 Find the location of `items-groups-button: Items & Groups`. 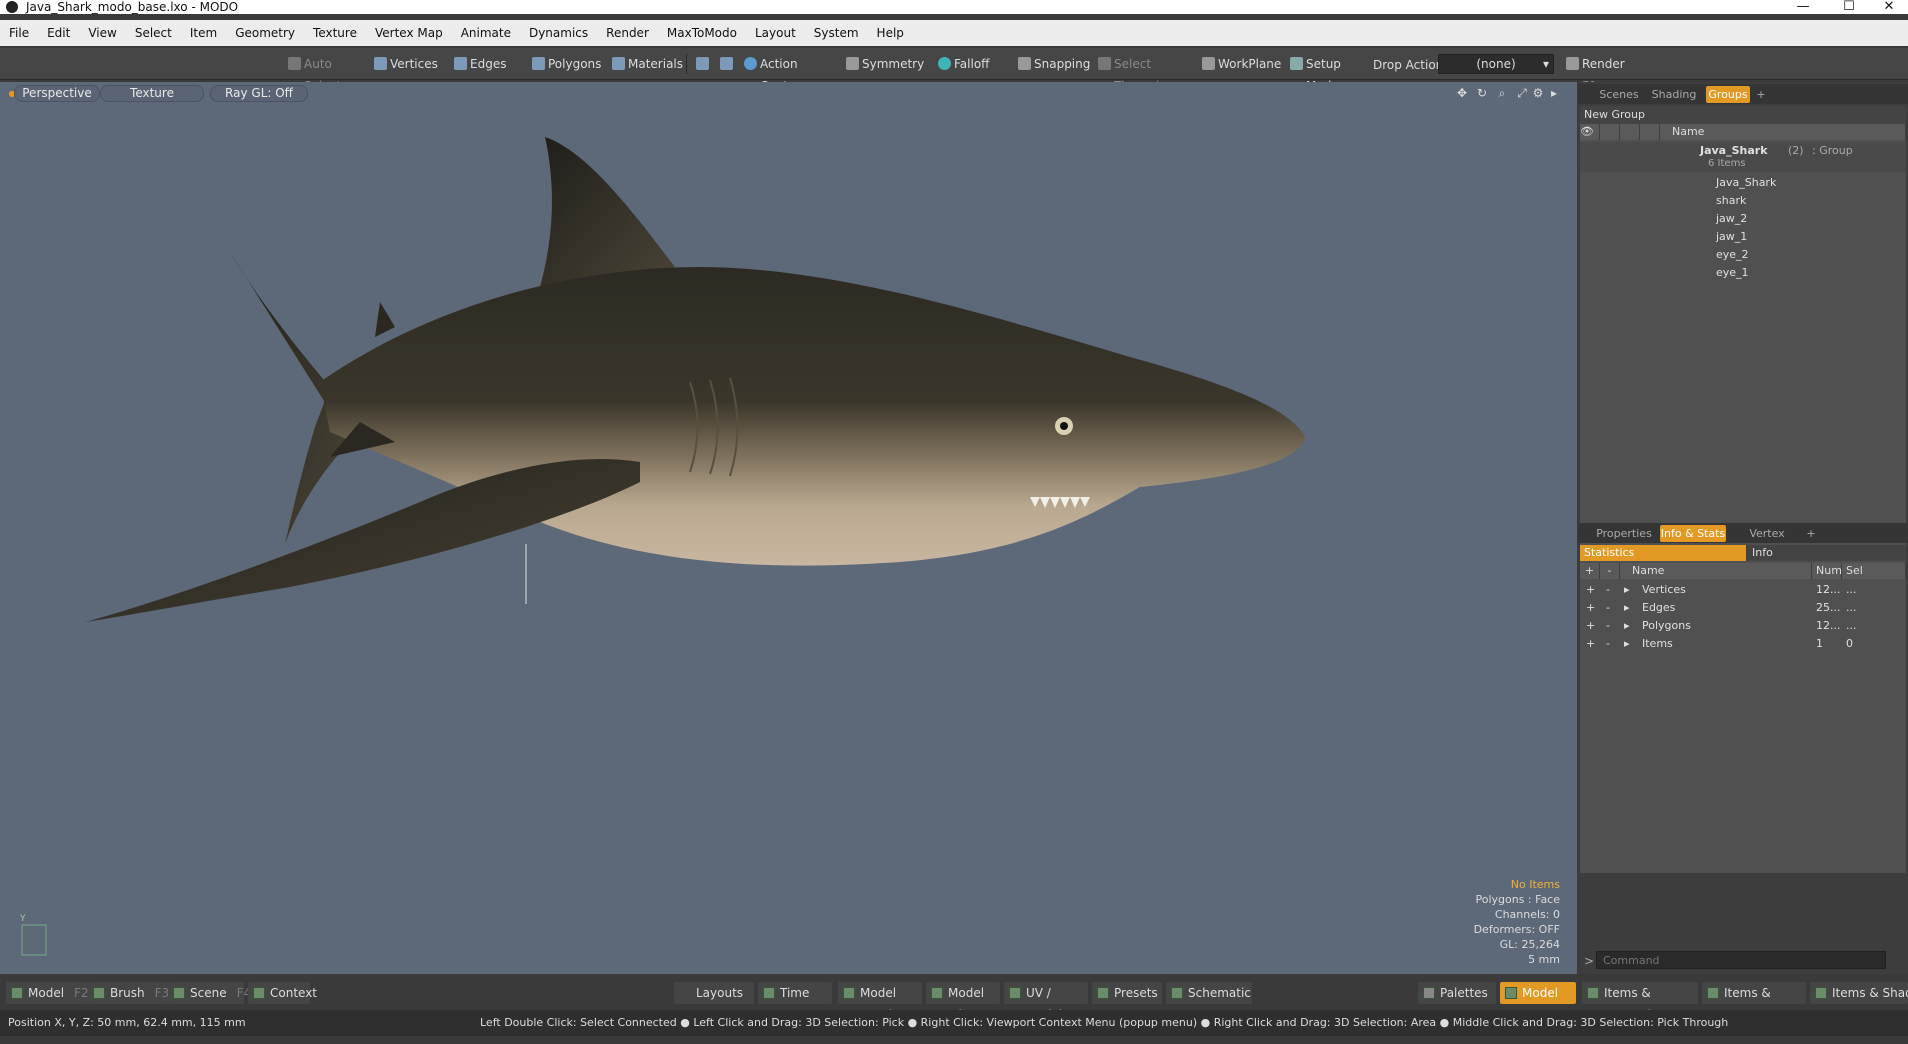

items-groups-button: Items & Groups is located at coordinates (1754, 1002).